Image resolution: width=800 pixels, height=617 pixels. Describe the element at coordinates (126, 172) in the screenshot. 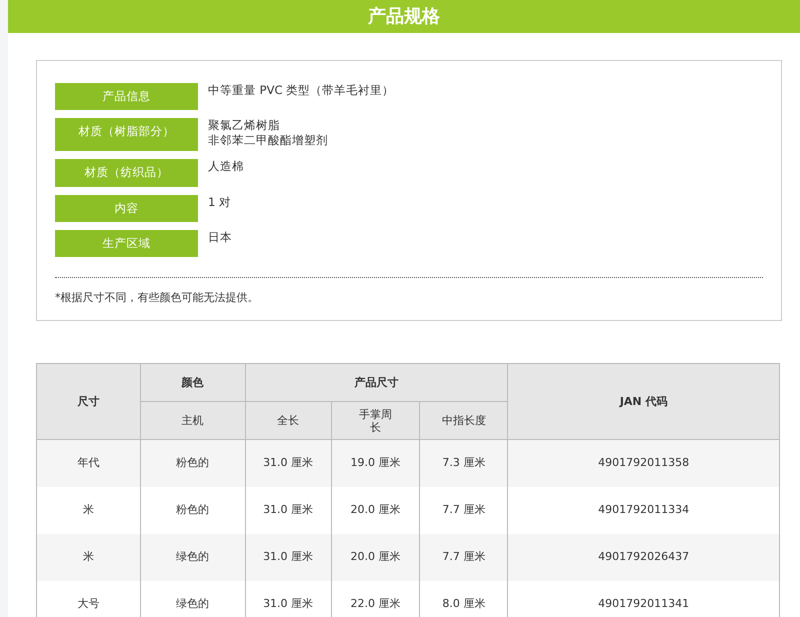

I see `spec-label: 材质（纺织品）` at that location.